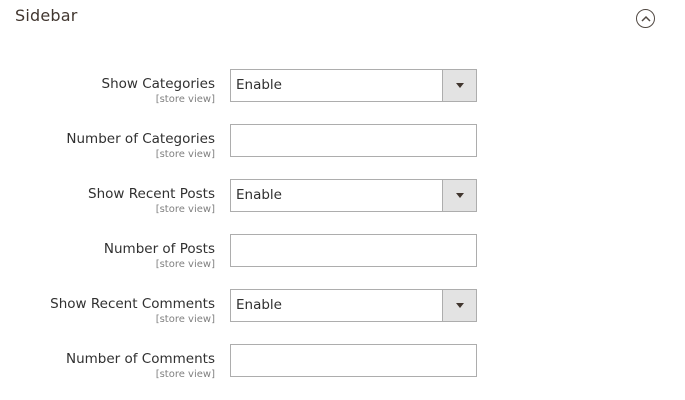 The height and width of the screenshot is (400, 685). I want to click on number-of-comments-input, so click(353, 360).